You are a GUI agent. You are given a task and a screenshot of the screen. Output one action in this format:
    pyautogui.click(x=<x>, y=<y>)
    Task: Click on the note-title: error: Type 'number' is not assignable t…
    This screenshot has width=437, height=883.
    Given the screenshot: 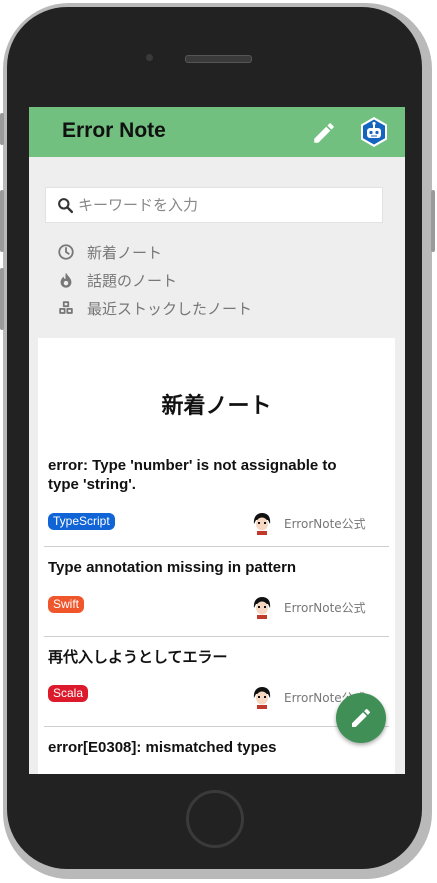 What is the action you would take?
    pyautogui.click(x=208, y=475)
    